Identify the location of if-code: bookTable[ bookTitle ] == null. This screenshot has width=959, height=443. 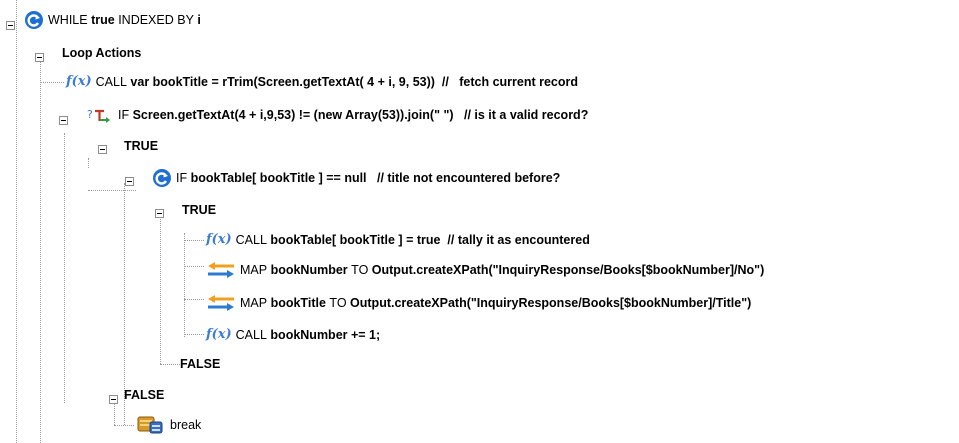
(278, 178).